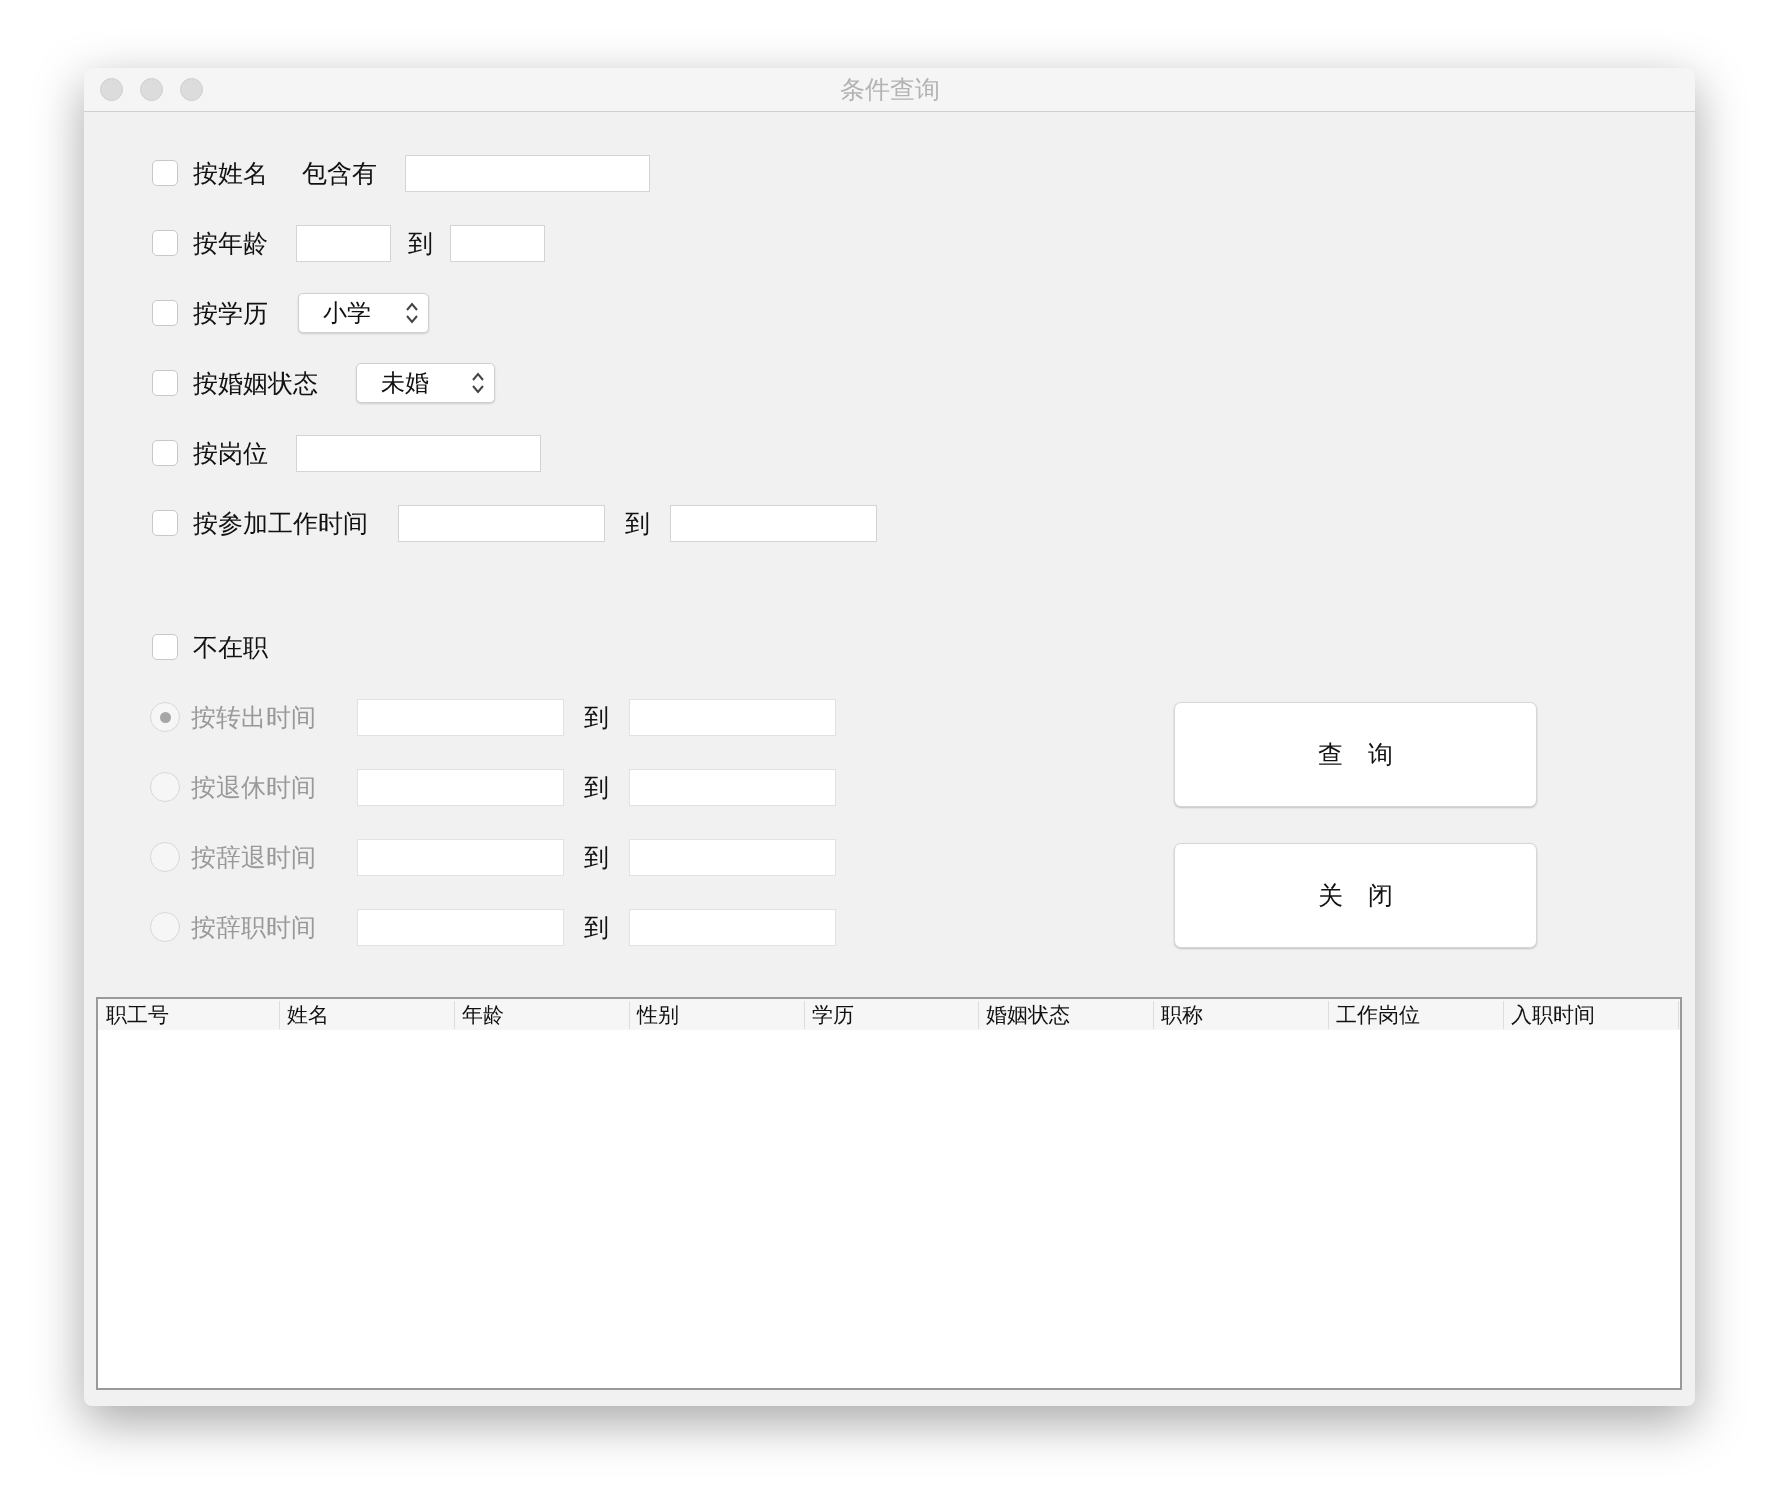 The width and height of the screenshot is (1778, 1506). Describe the element at coordinates (1355, 754) in the screenshot. I see `push-button: 查 询` at that location.